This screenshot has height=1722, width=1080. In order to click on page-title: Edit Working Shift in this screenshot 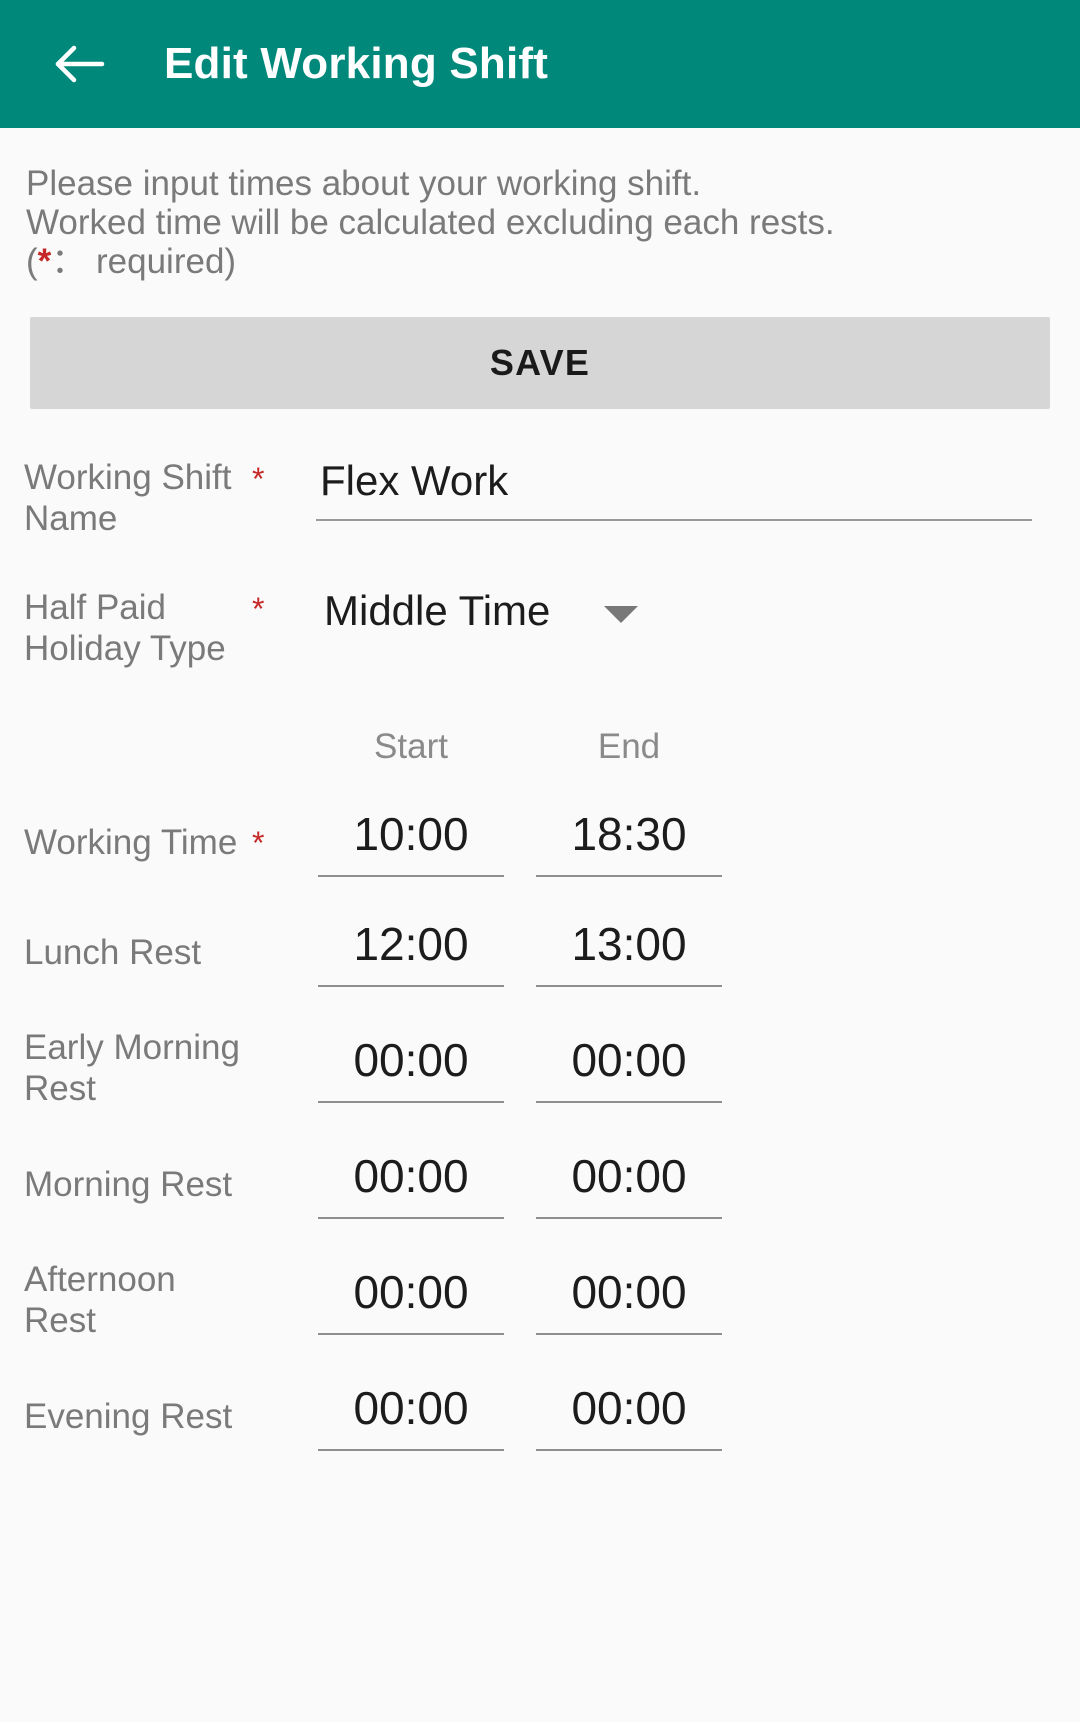, I will do `click(356, 63)`.